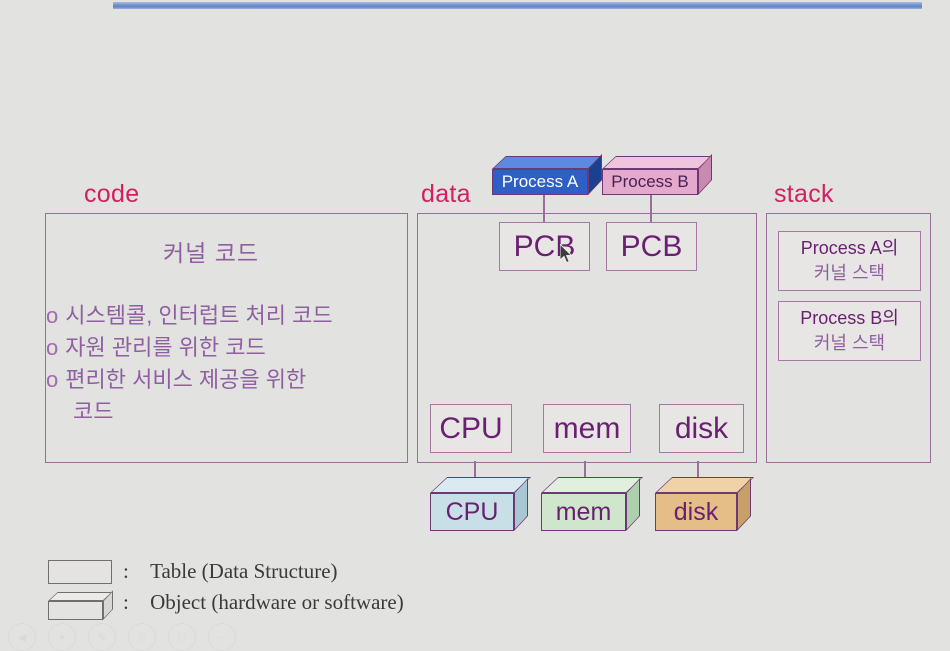  I want to click on bullet-text: 자원 관리를 위한 코드, so click(165, 347).